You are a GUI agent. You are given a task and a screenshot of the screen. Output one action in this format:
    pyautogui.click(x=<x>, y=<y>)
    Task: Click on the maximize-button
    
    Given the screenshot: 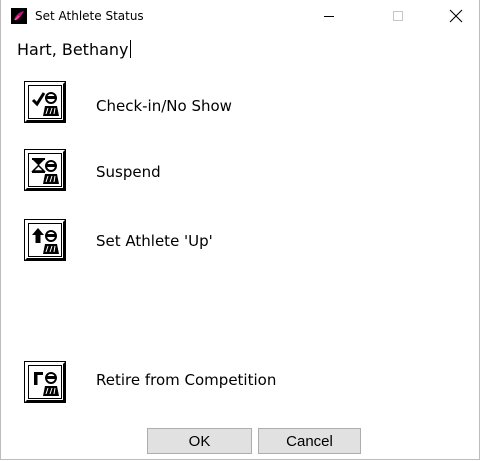 What is the action you would take?
    pyautogui.click(x=398, y=16)
    